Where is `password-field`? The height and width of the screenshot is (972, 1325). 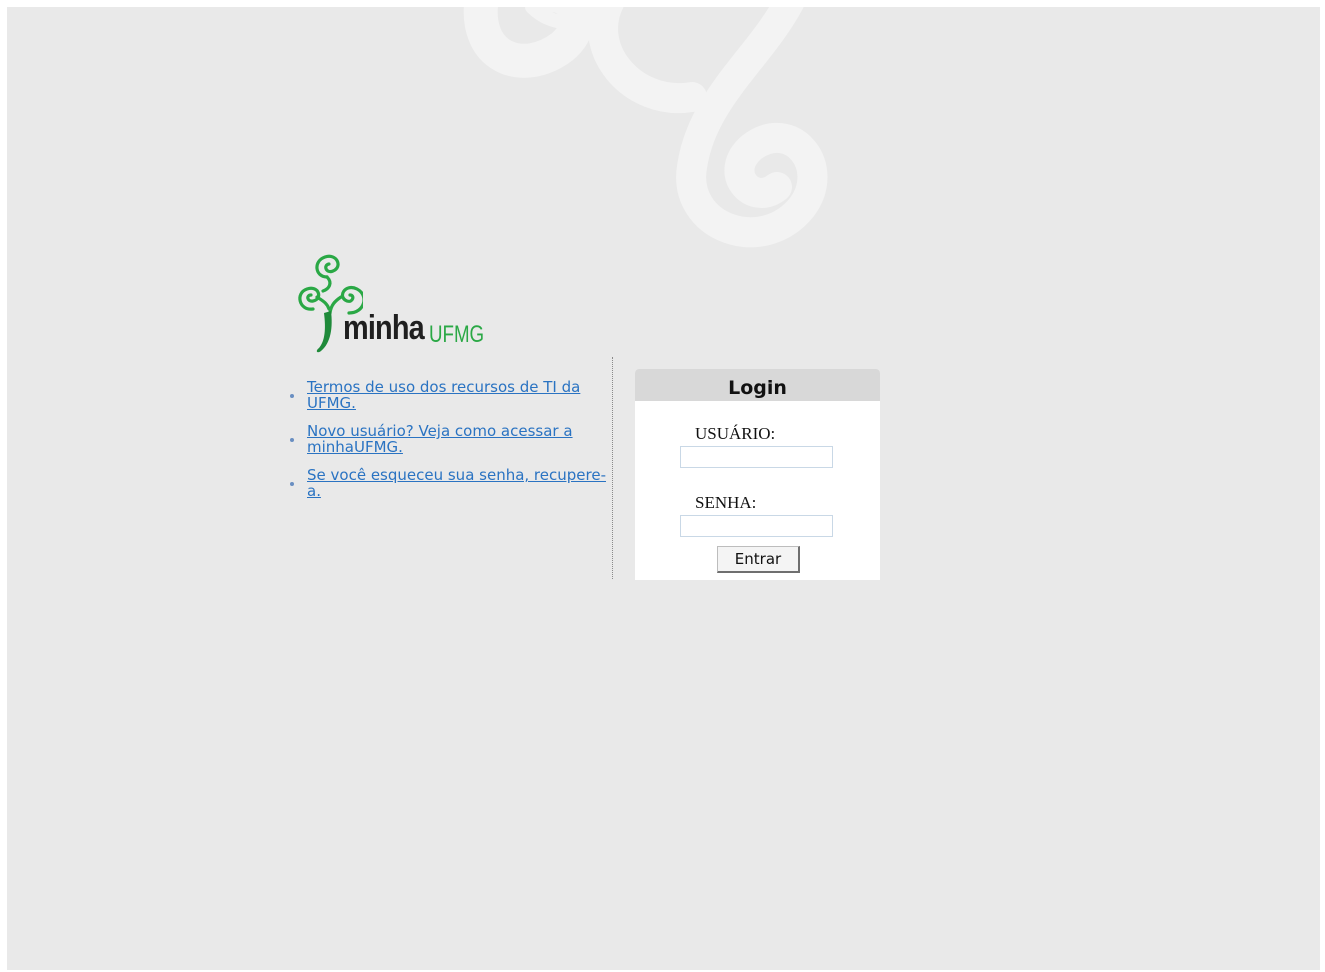
password-field is located at coordinates (756, 526).